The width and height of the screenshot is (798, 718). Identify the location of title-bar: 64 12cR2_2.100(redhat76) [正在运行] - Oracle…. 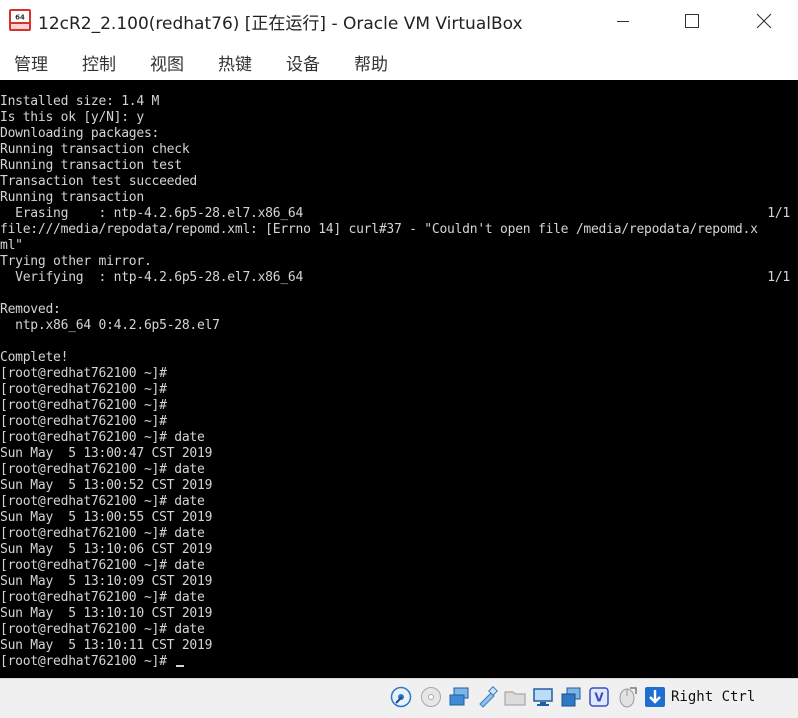
(399, 21).